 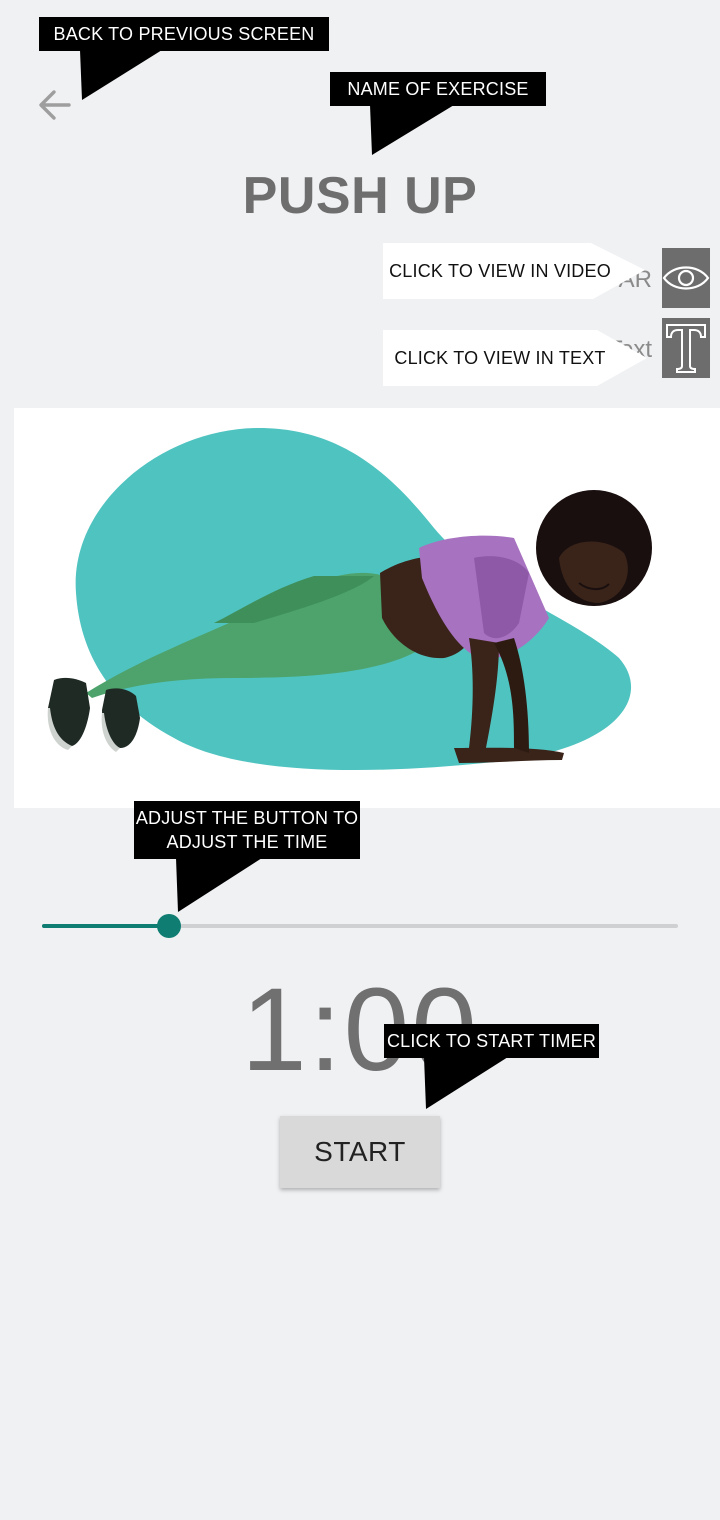 I want to click on start-button: START, so click(x=360, y=1152).